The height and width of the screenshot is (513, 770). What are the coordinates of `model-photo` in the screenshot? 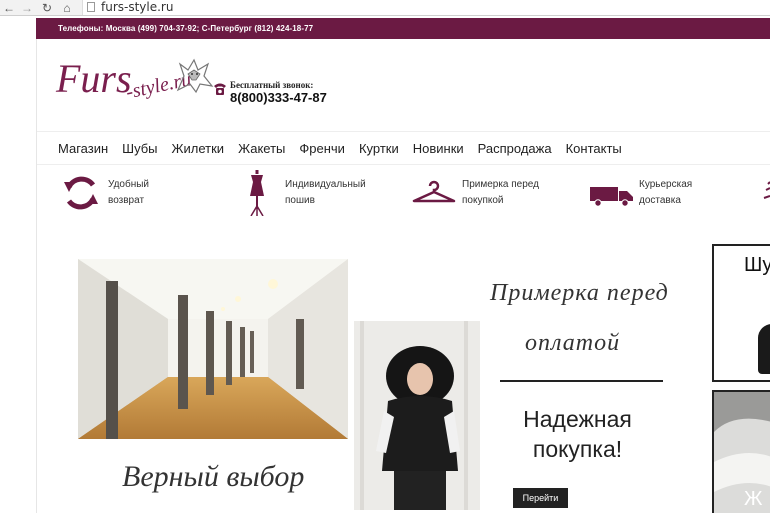 It's located at (417, 415).